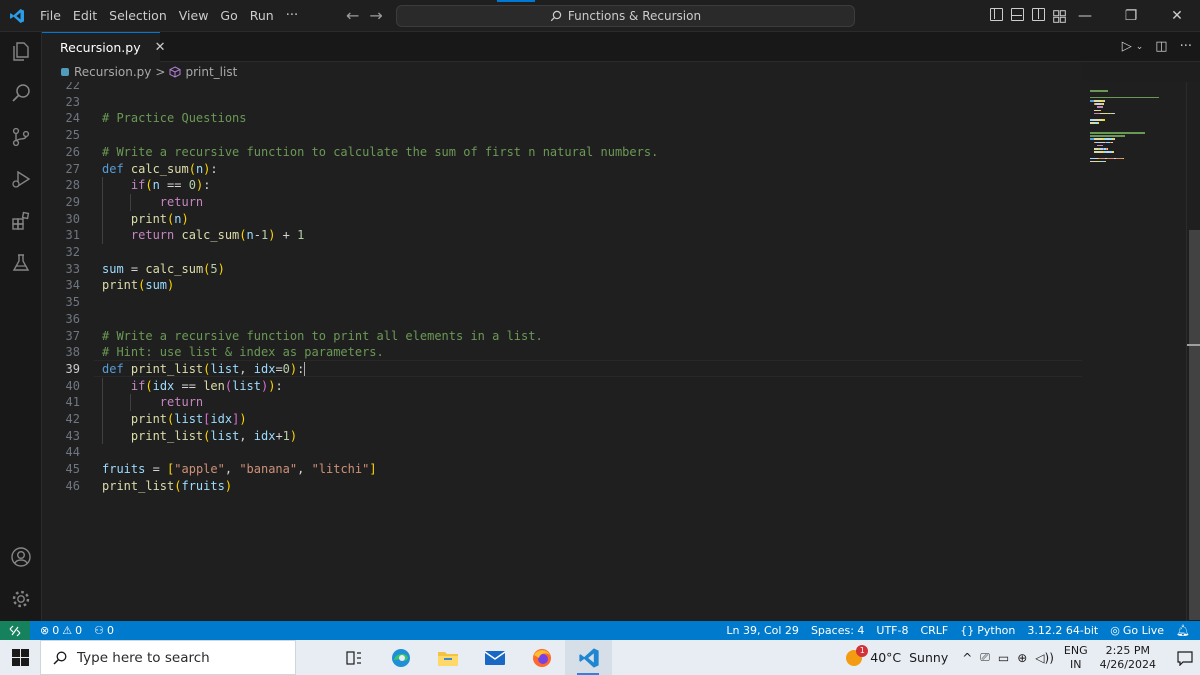 This screenshot has height=675, width=1200. Describe the element at coordinates (562, 219) in the screenshot. I see `code-line: 30 print(n)` at that location.